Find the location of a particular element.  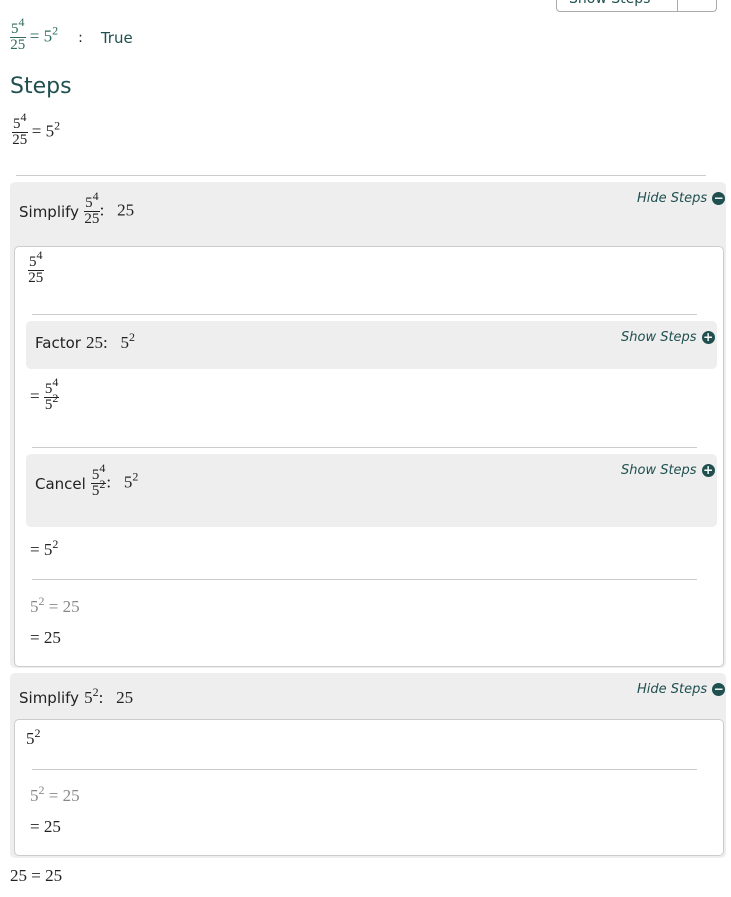

equation-rhs-exp: 2 is located at coordinates (57, 125).